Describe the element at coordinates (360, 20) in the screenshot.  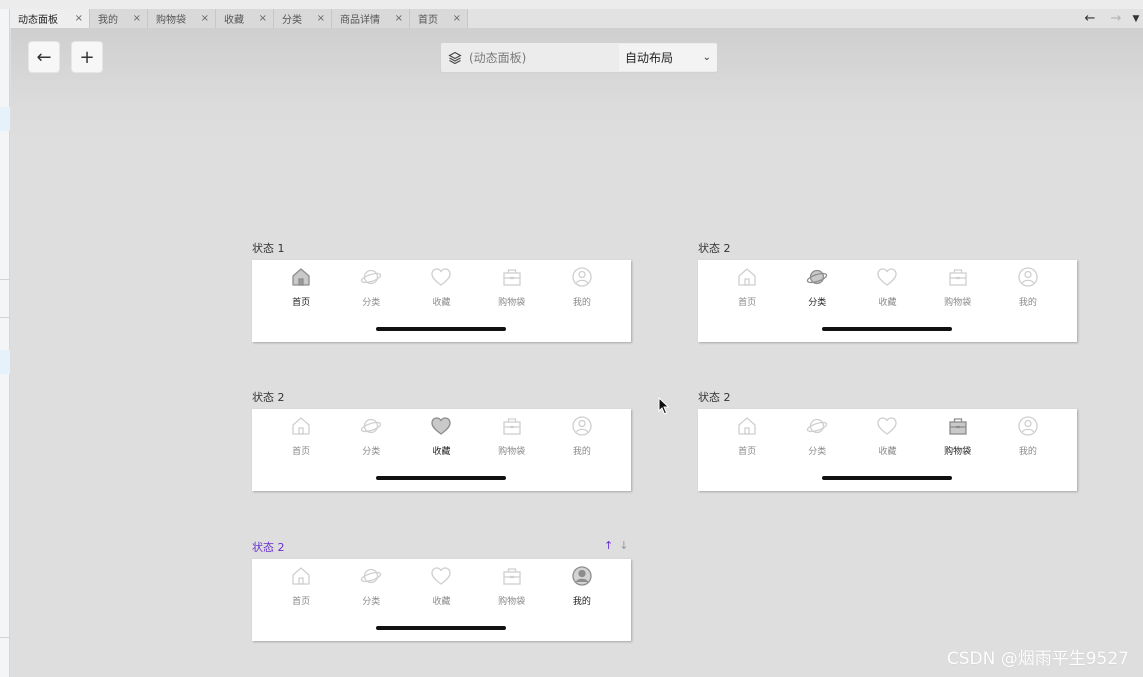
I see `tab-label: 商品详情` at that location.